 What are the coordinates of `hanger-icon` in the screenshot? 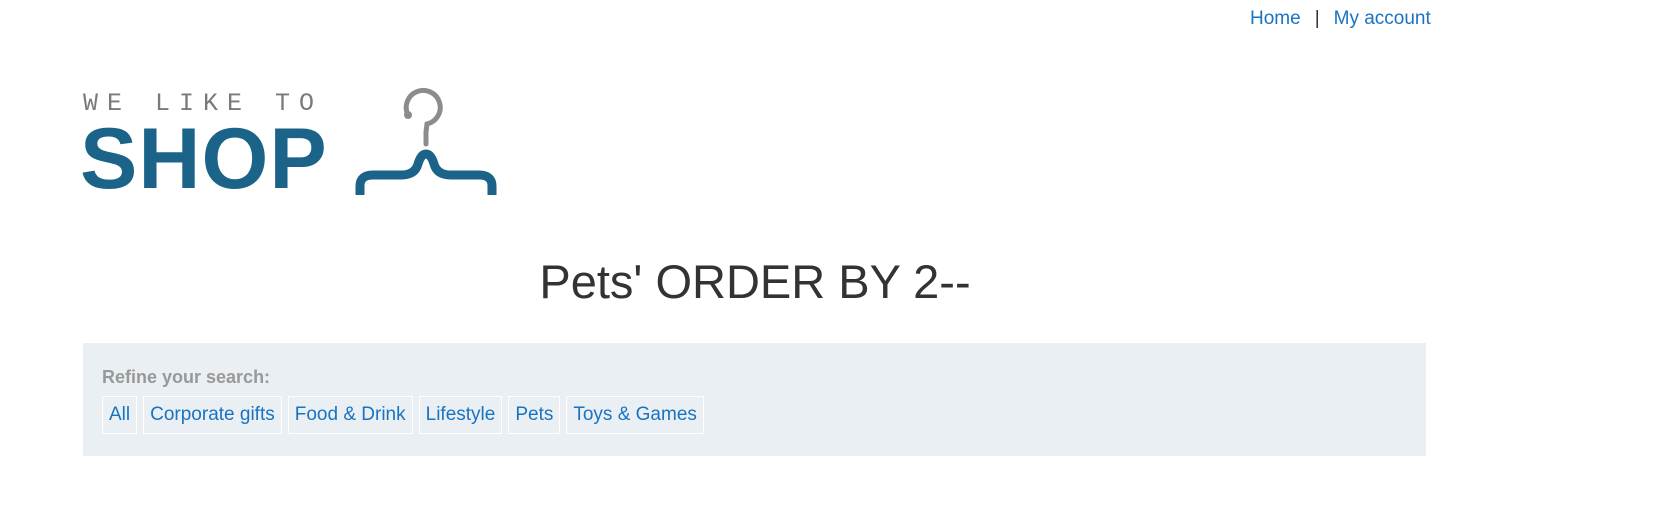 It's located at (426, 141).